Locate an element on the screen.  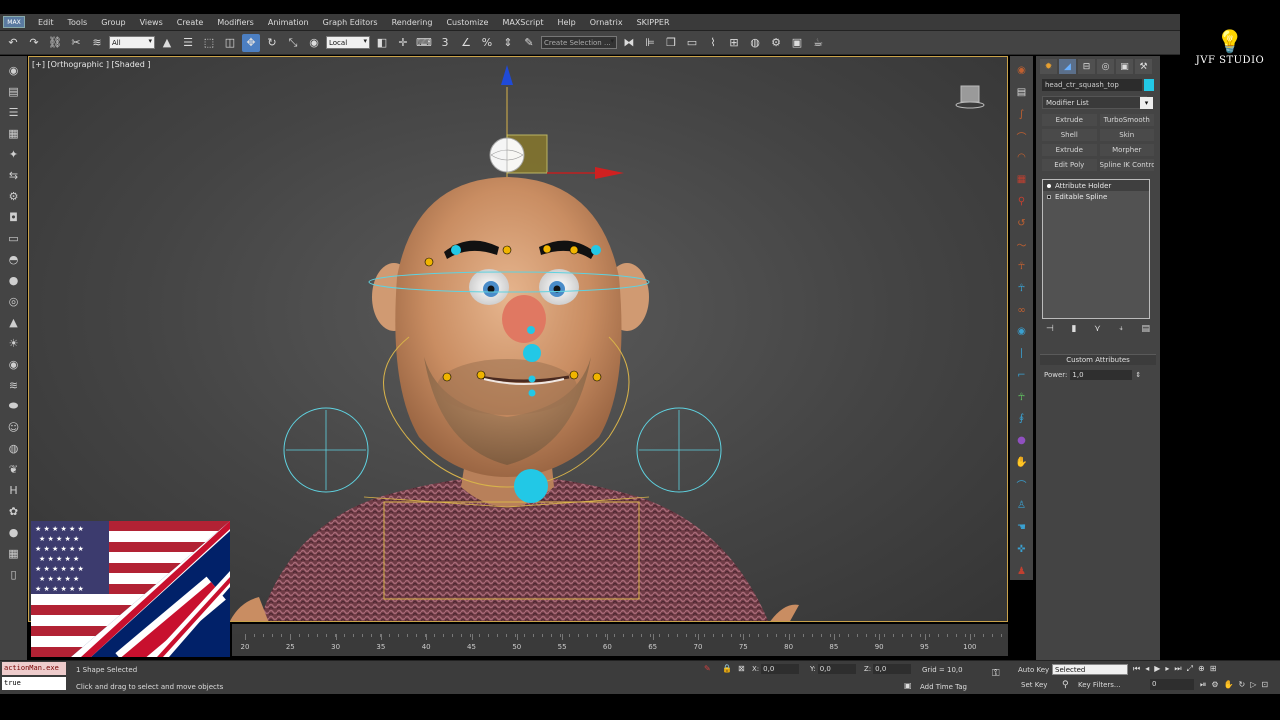
maxscript-result: true is located at coordinates (34, 683).